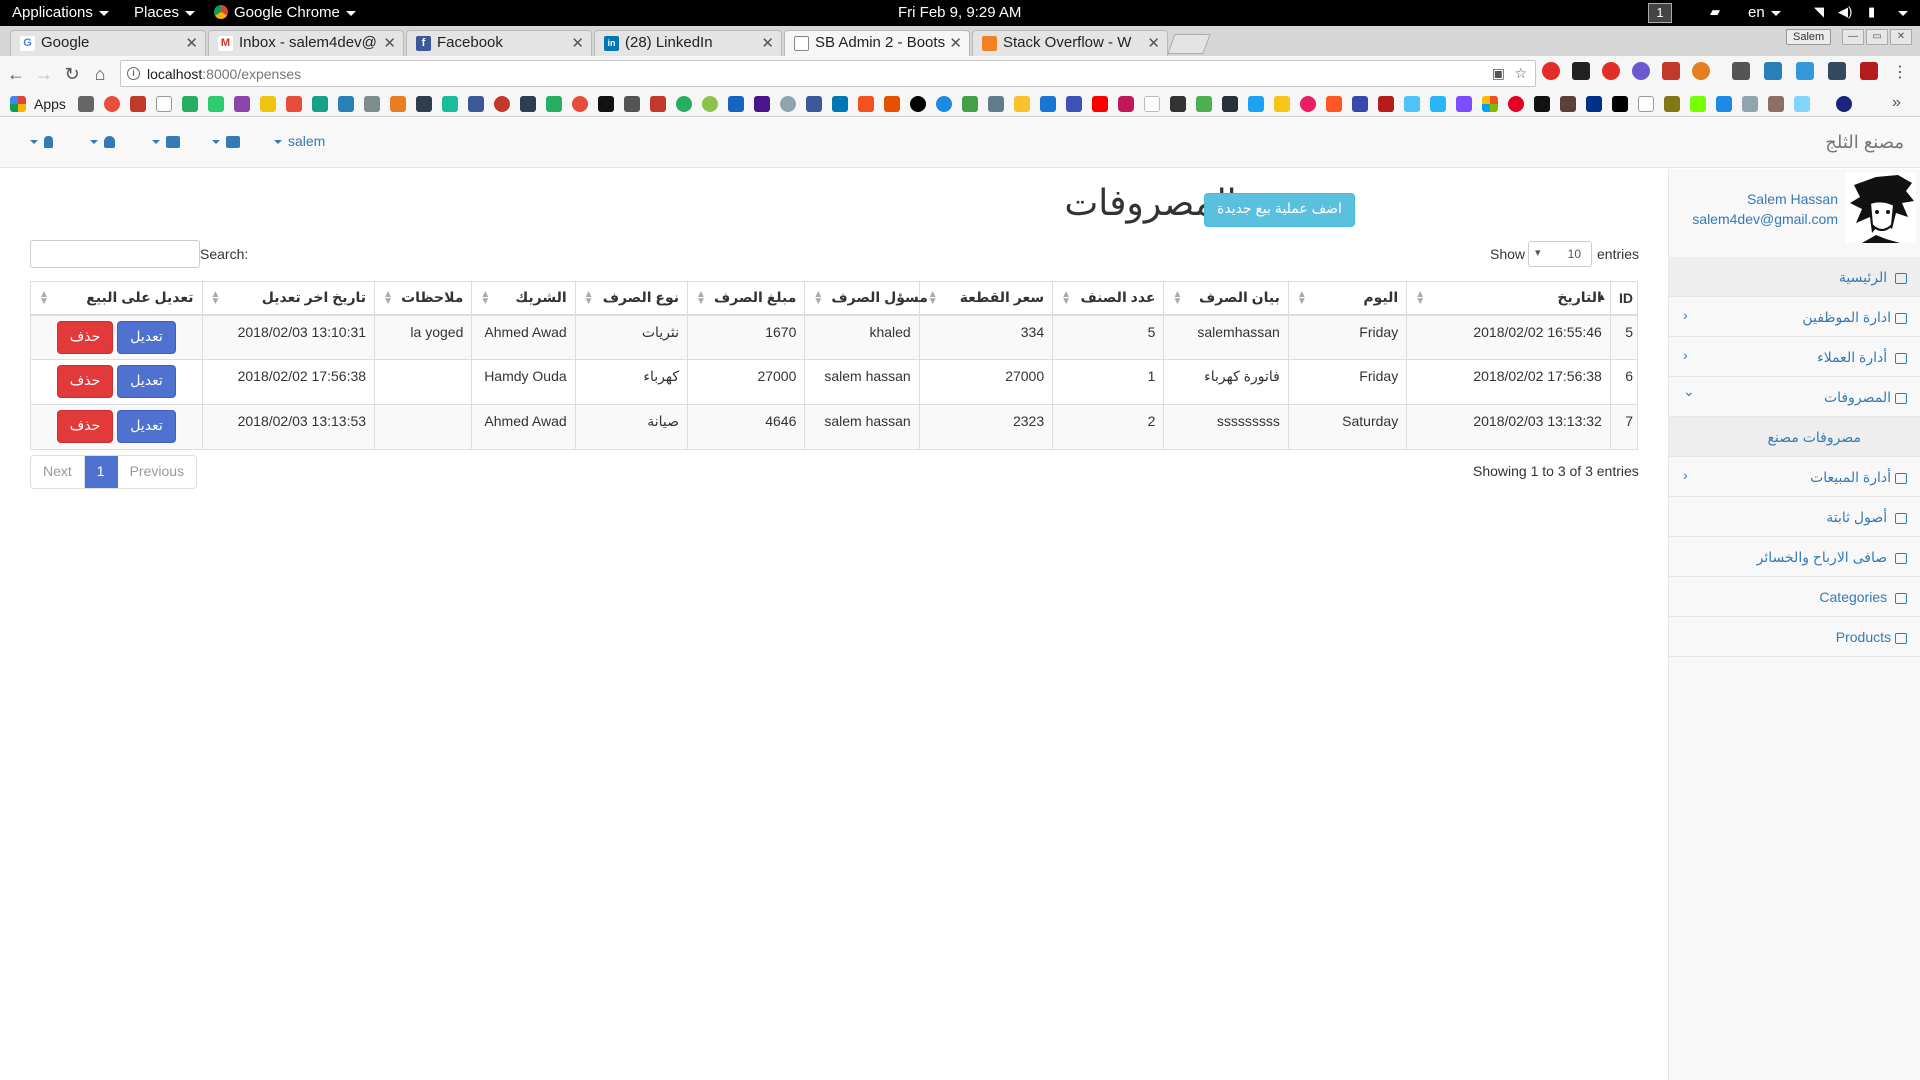  I want to click on sidebar-item-products: Products, so click(1794, 637).